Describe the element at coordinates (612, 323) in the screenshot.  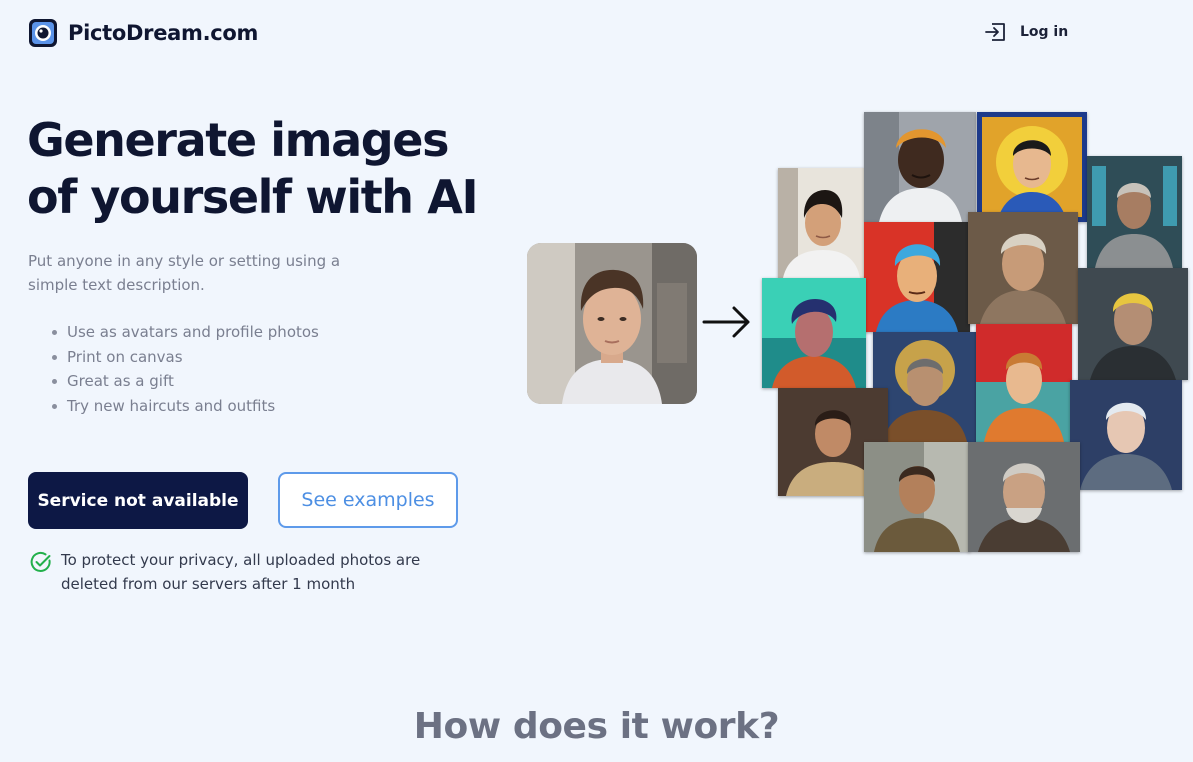
I see `source-portrait-photo` at that location.